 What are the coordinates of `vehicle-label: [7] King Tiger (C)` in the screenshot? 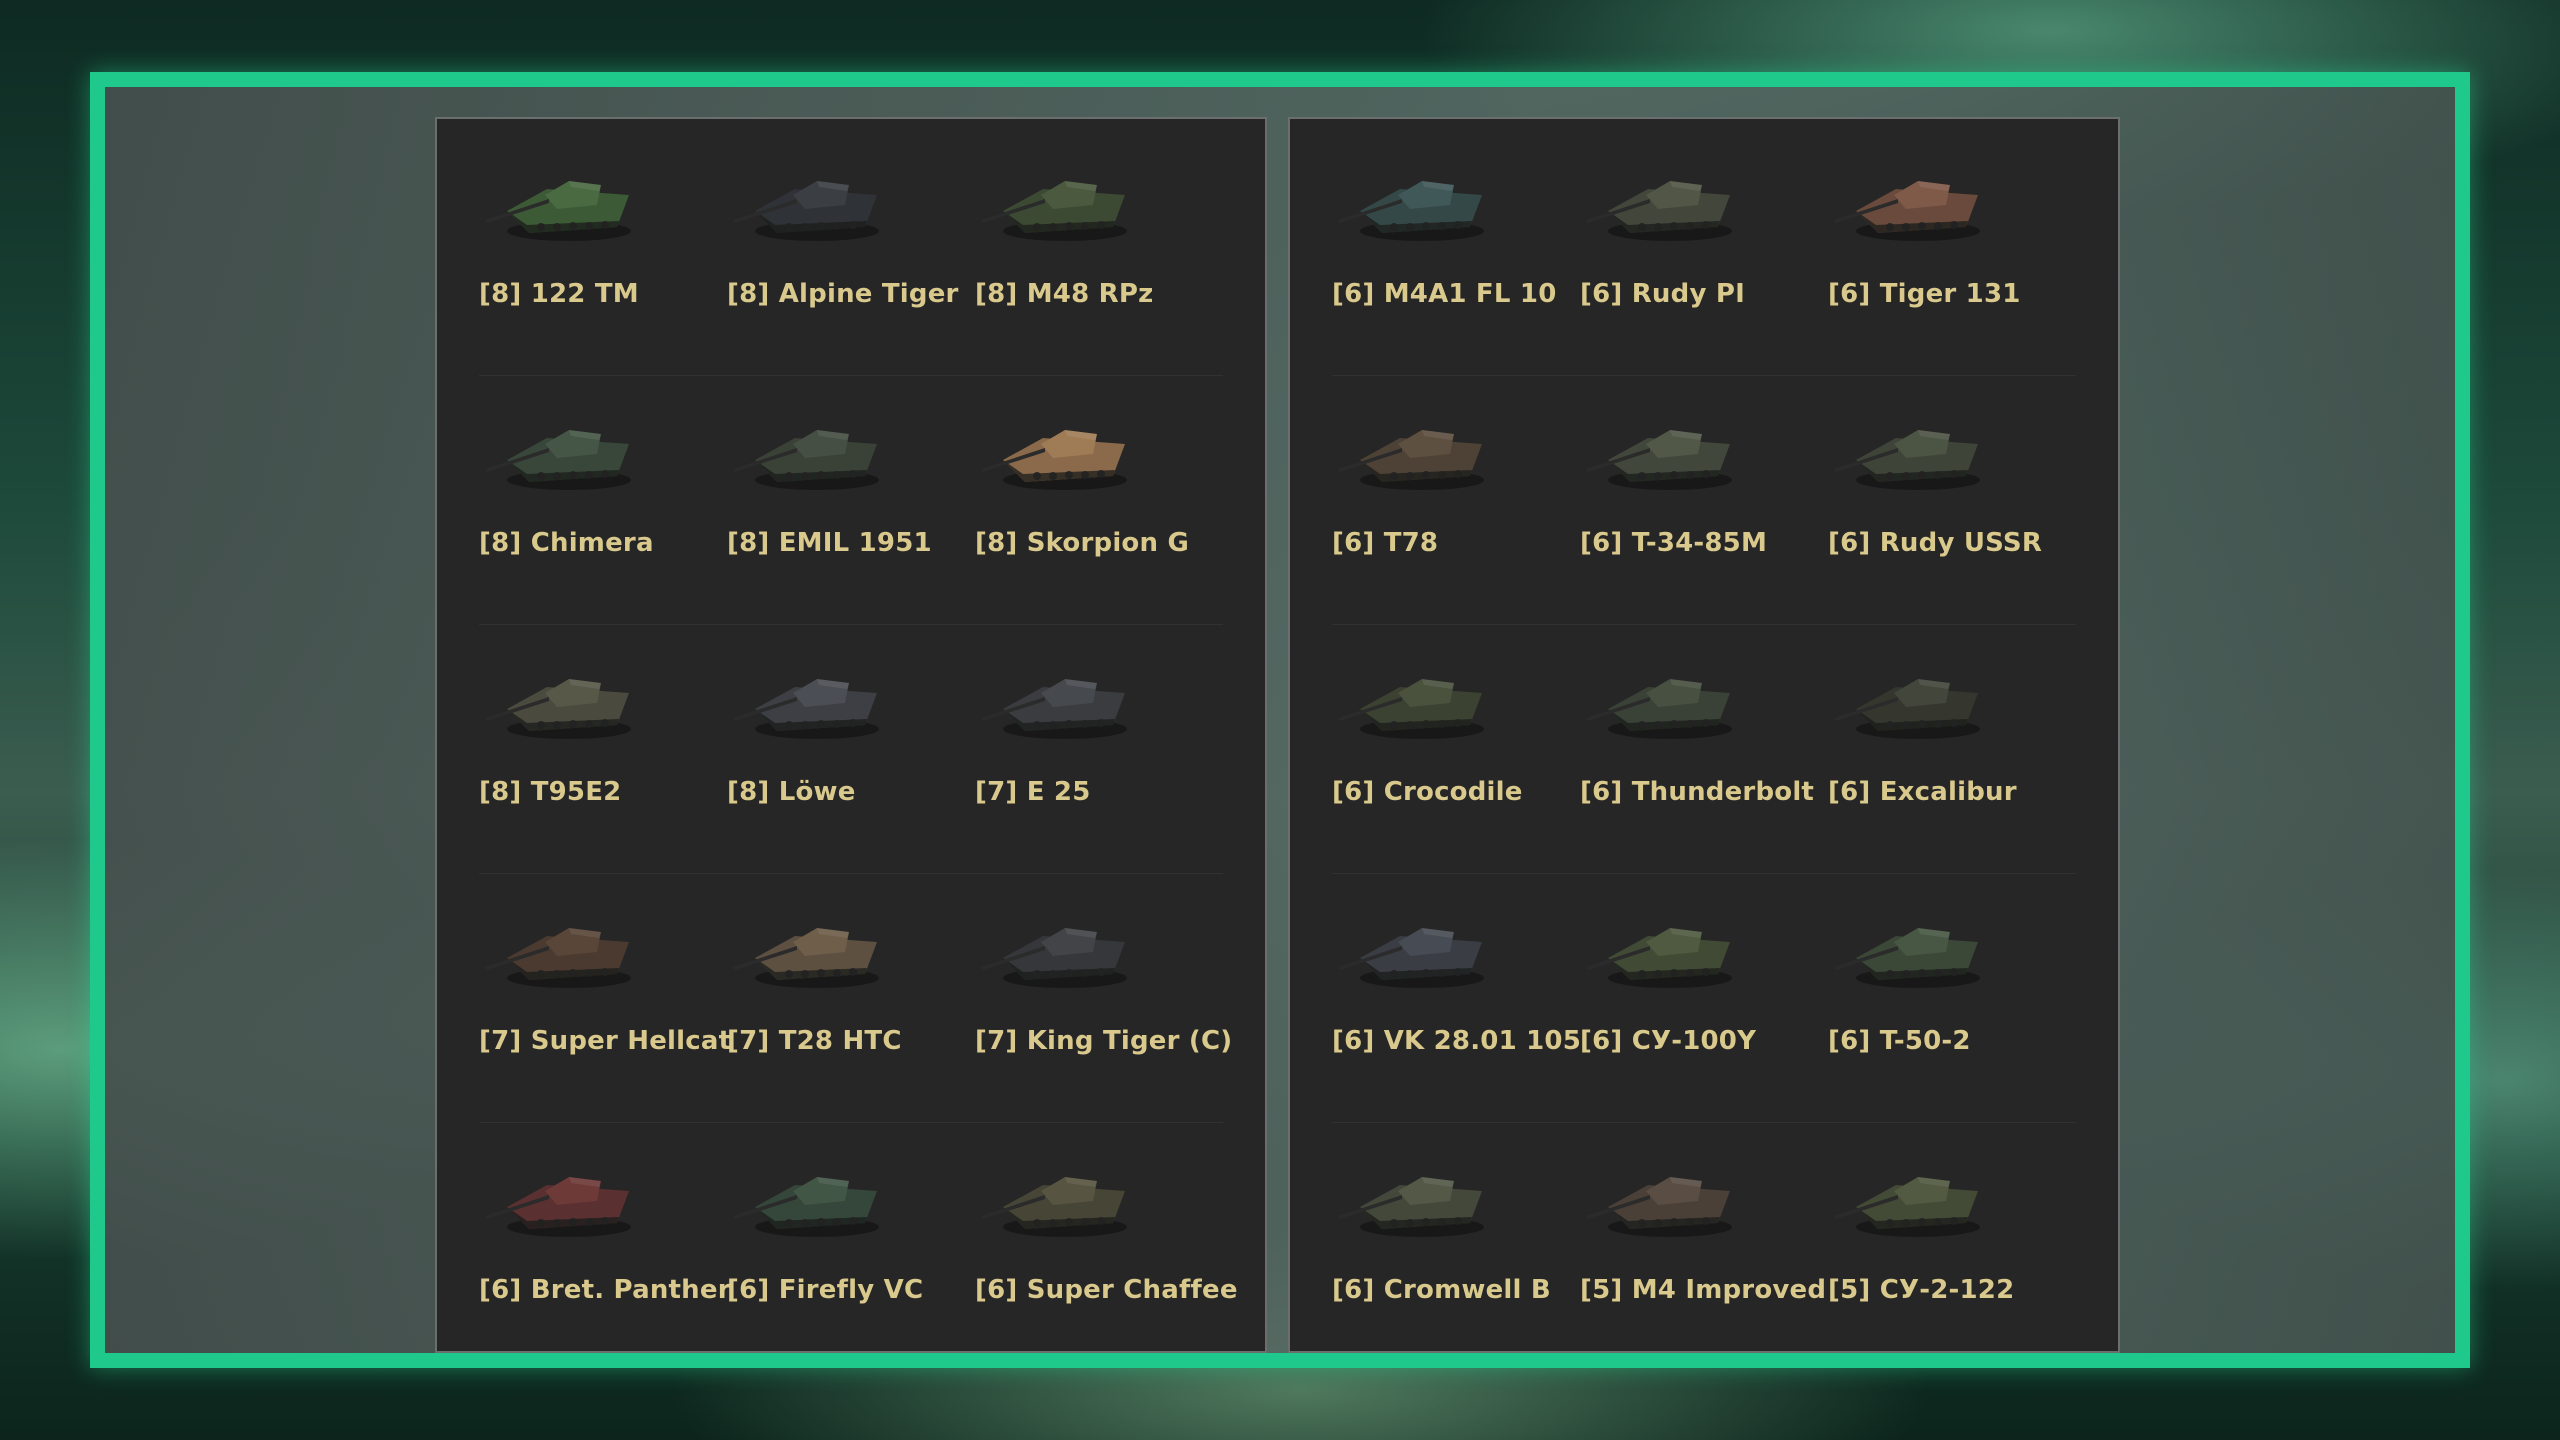 It's located at (1104, 1041).